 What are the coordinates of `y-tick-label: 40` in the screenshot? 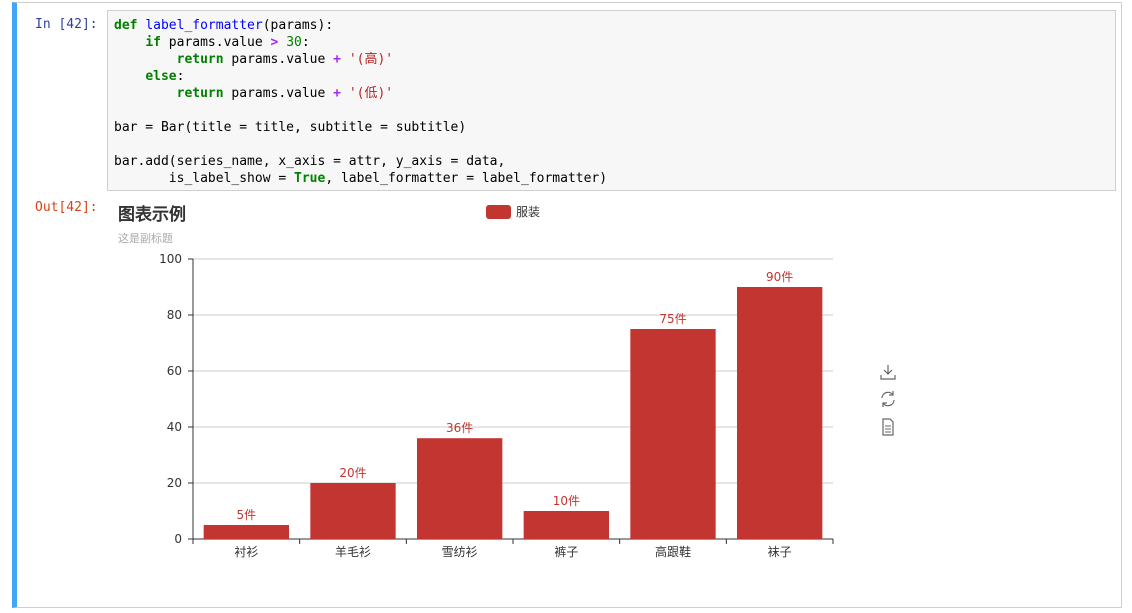 It's located at (174, 427).